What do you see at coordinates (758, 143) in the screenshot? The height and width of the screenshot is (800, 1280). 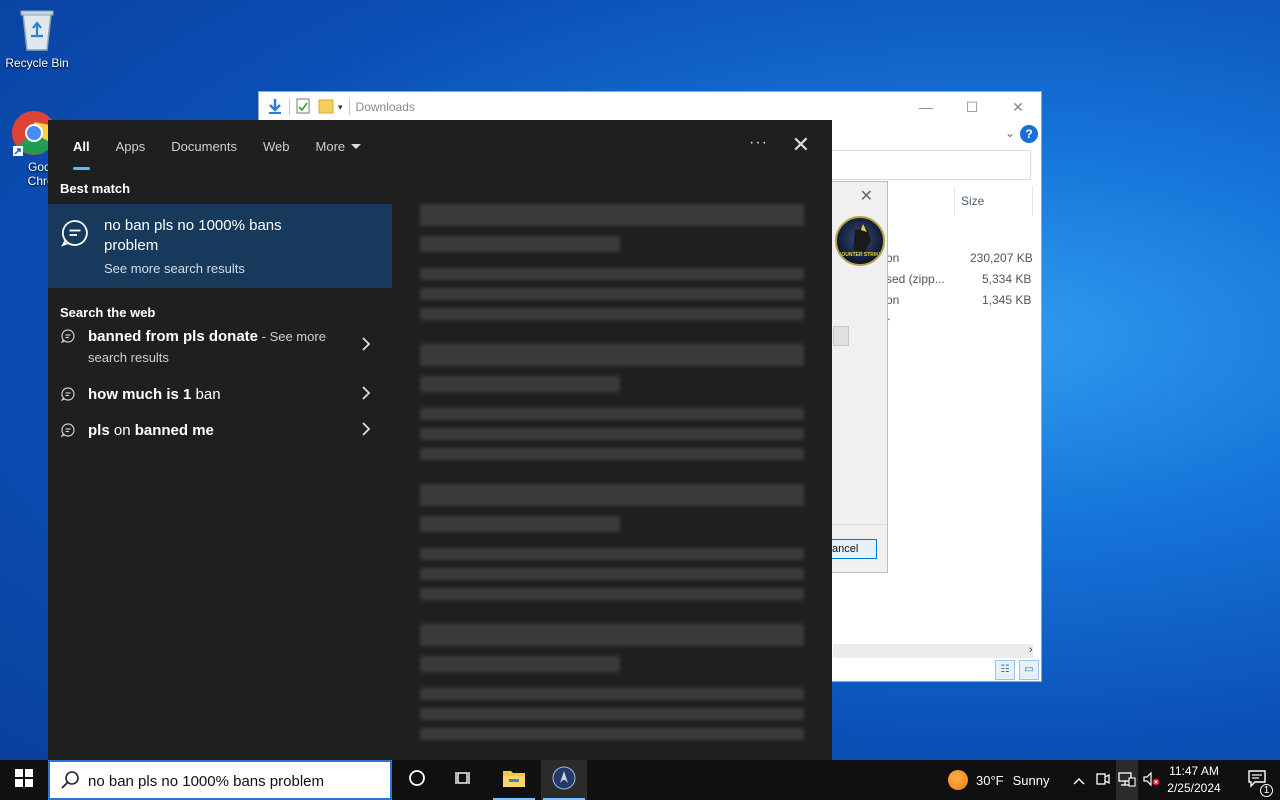 I see `more-options-icon: ···` at bounding box center [758, 143].